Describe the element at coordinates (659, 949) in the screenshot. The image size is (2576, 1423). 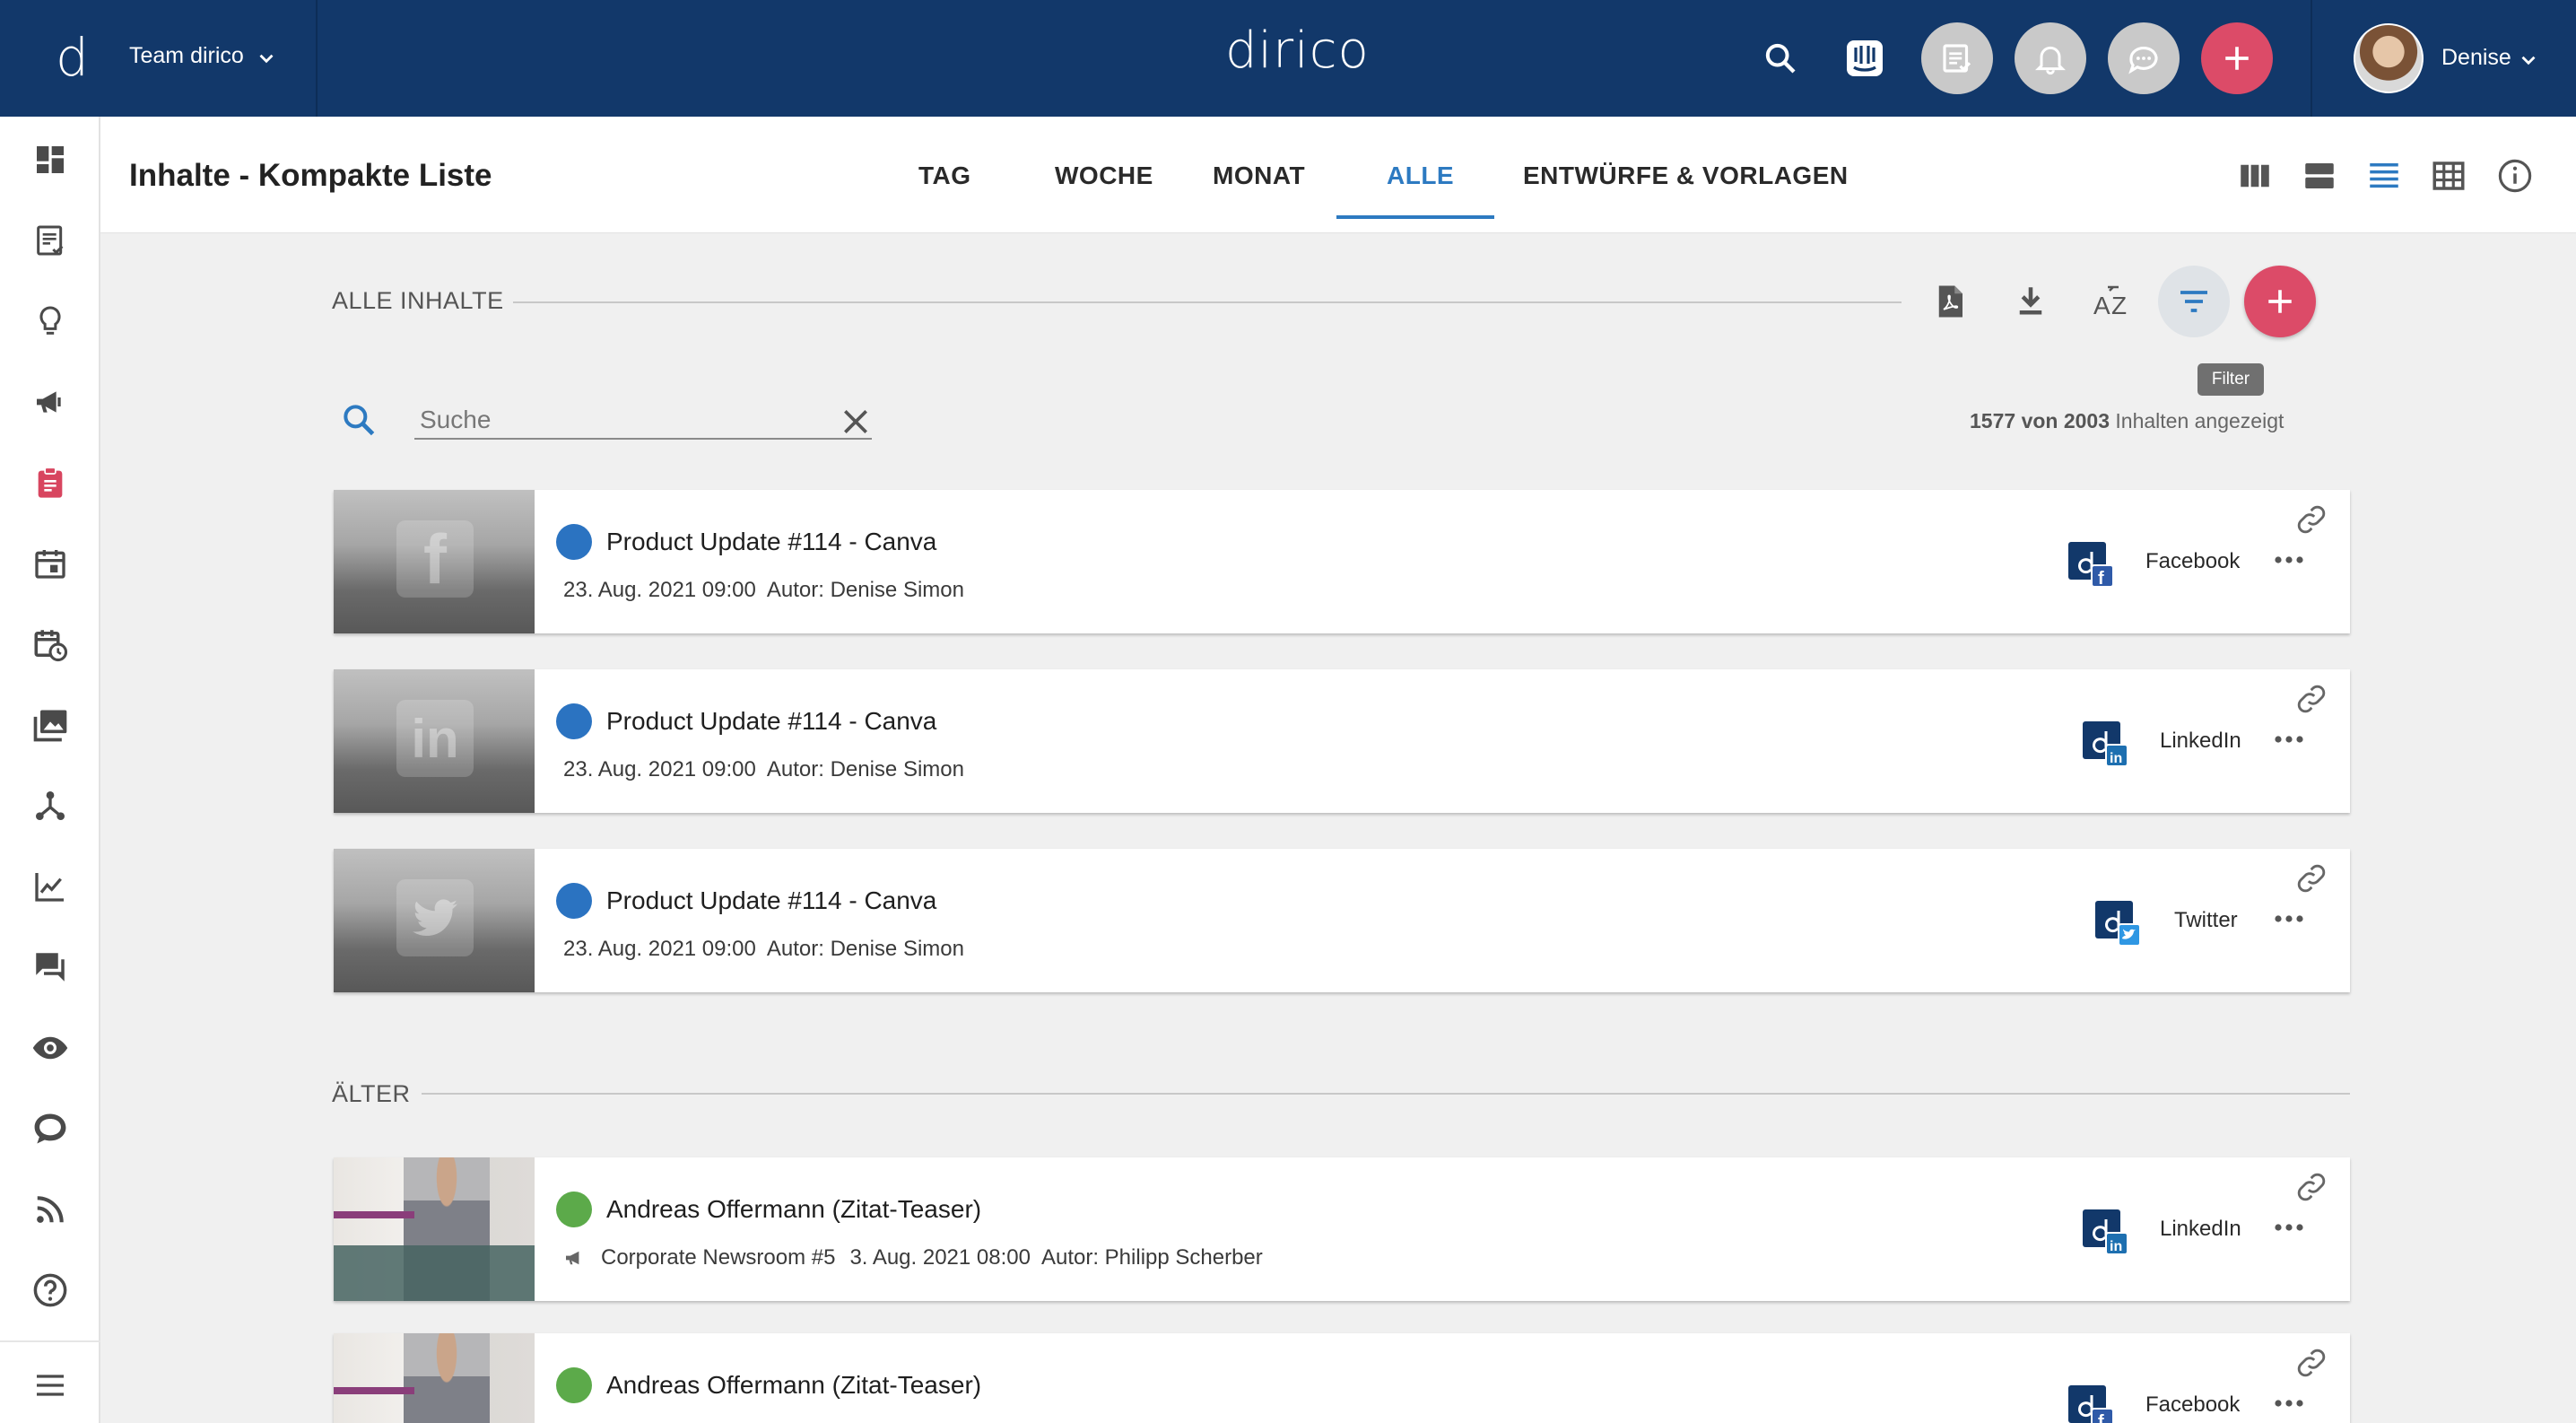
I see `content-date: 23. Aug. 2021 09:00` at that location.